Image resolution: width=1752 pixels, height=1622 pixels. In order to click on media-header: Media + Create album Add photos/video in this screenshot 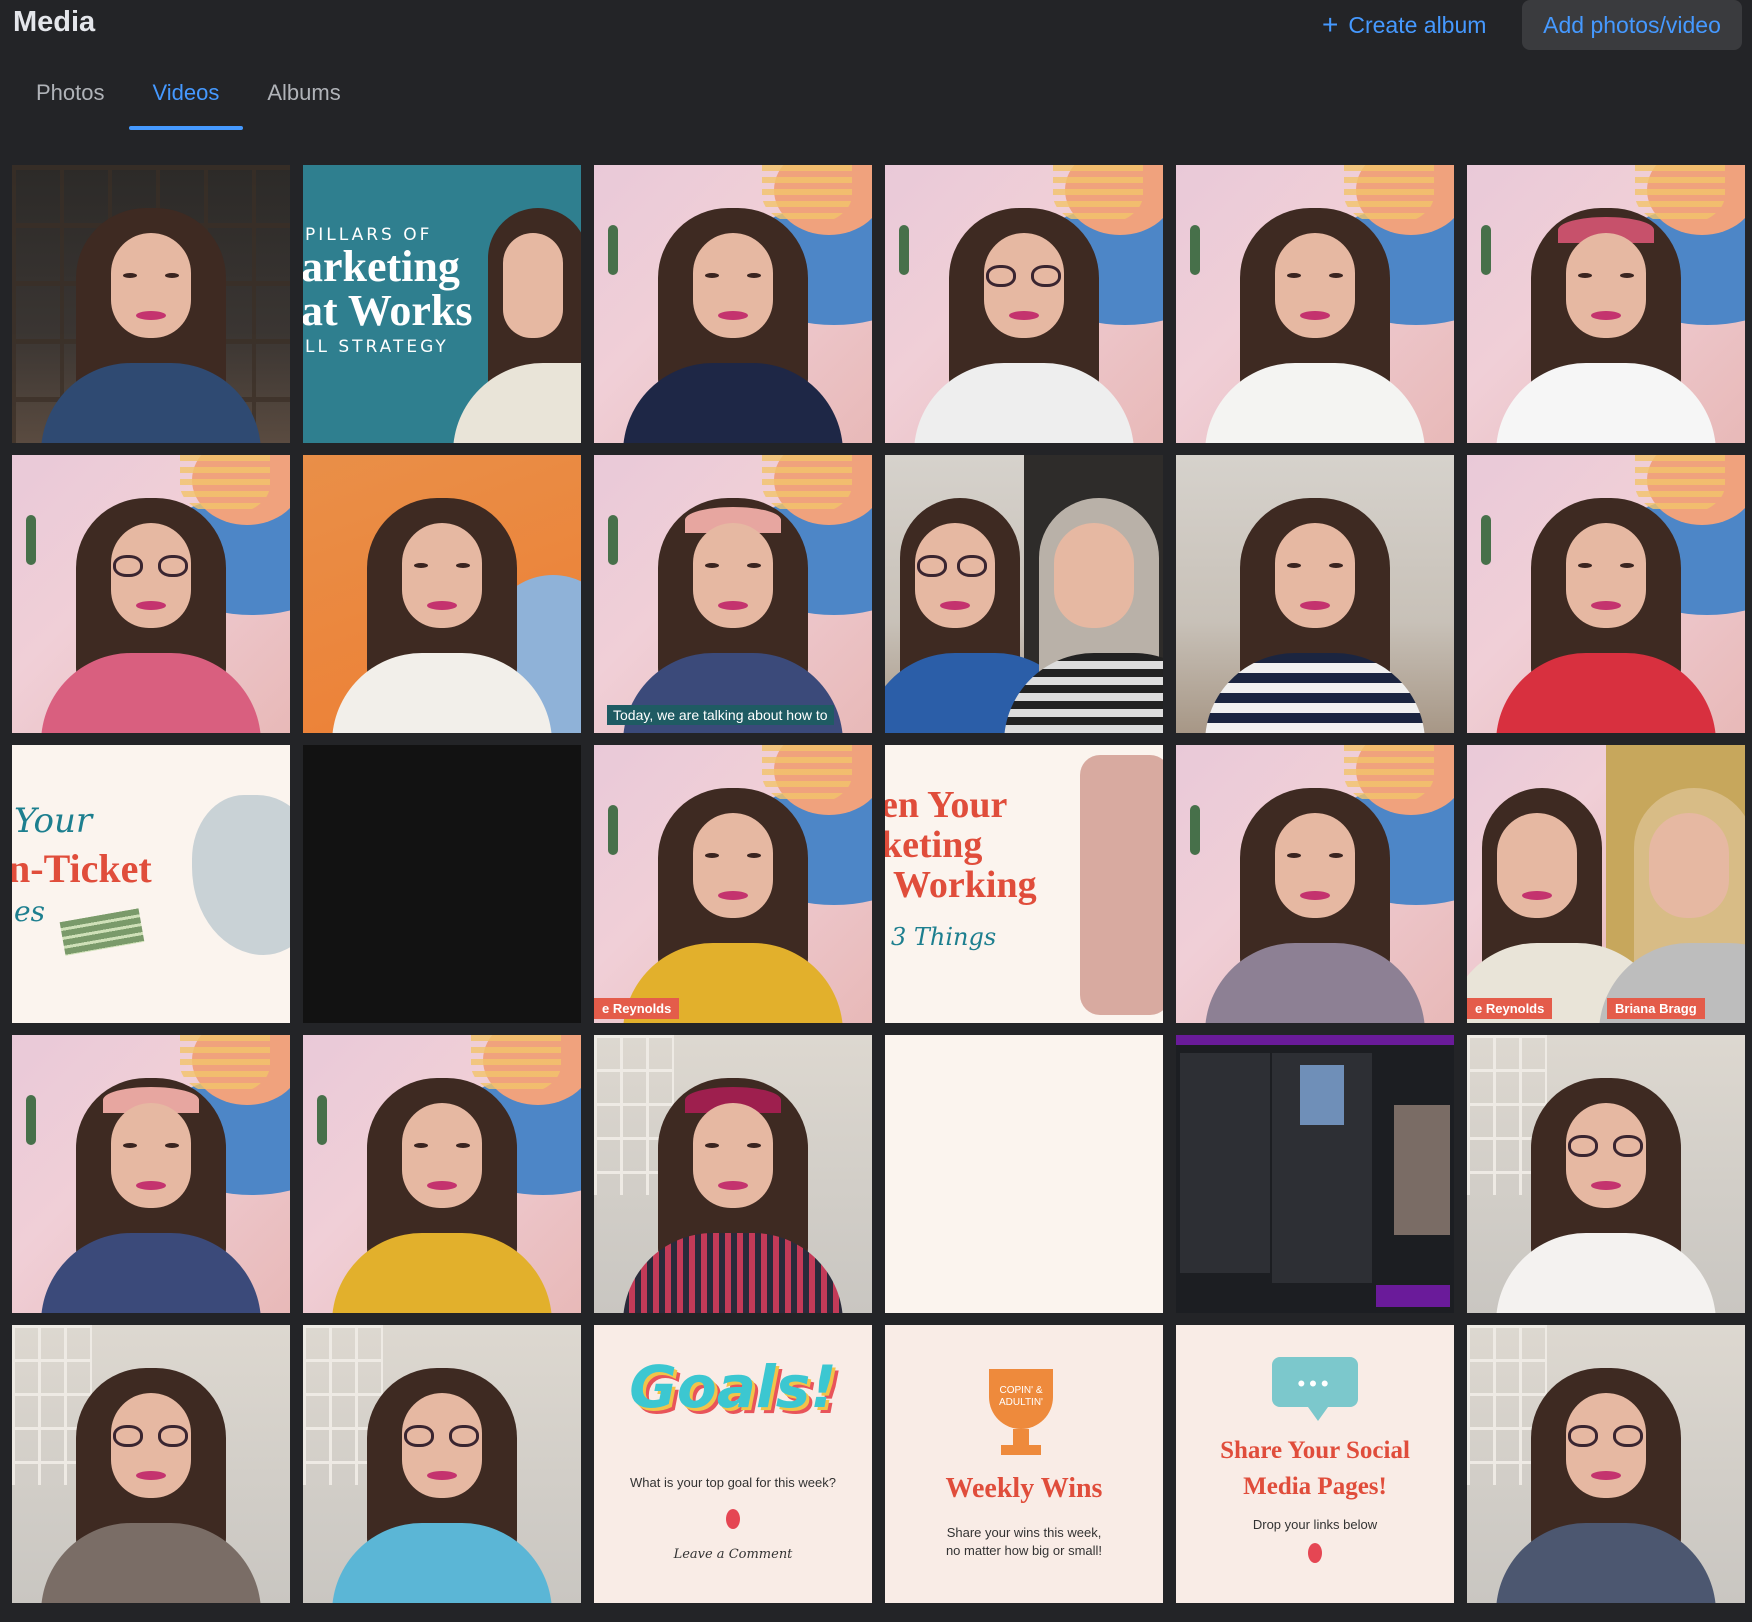, I will do `click(876, 25)`.